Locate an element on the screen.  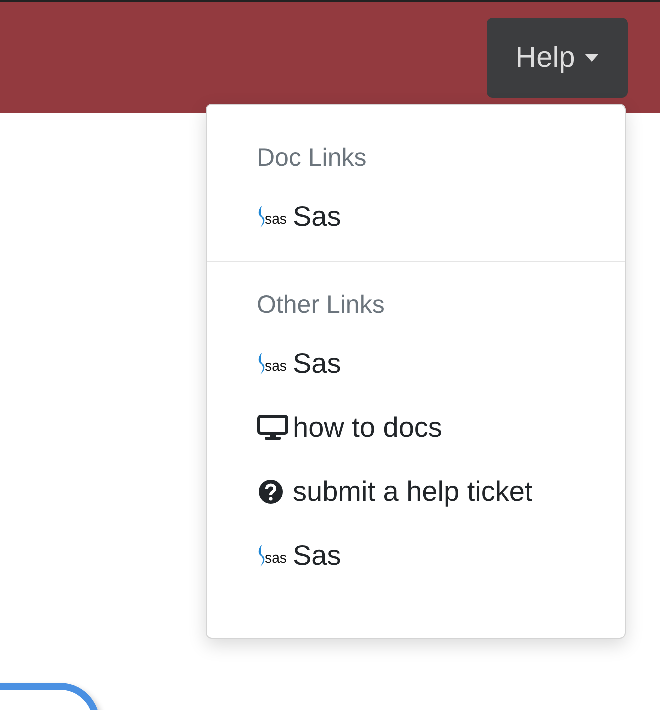
dropdown-header: Other Links is located at coordinates (321, 305).